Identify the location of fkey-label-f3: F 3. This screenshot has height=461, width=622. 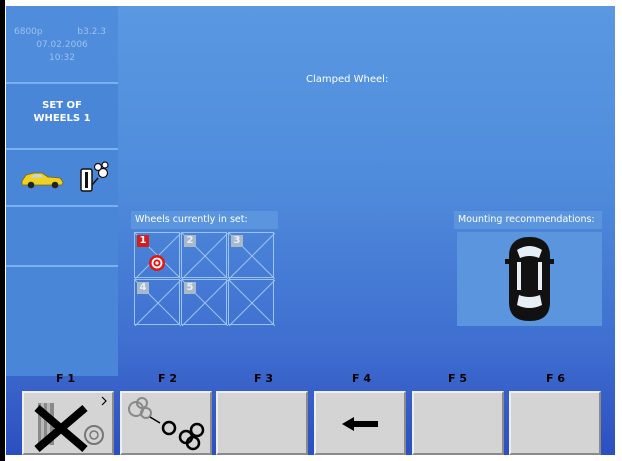
(263, 378).